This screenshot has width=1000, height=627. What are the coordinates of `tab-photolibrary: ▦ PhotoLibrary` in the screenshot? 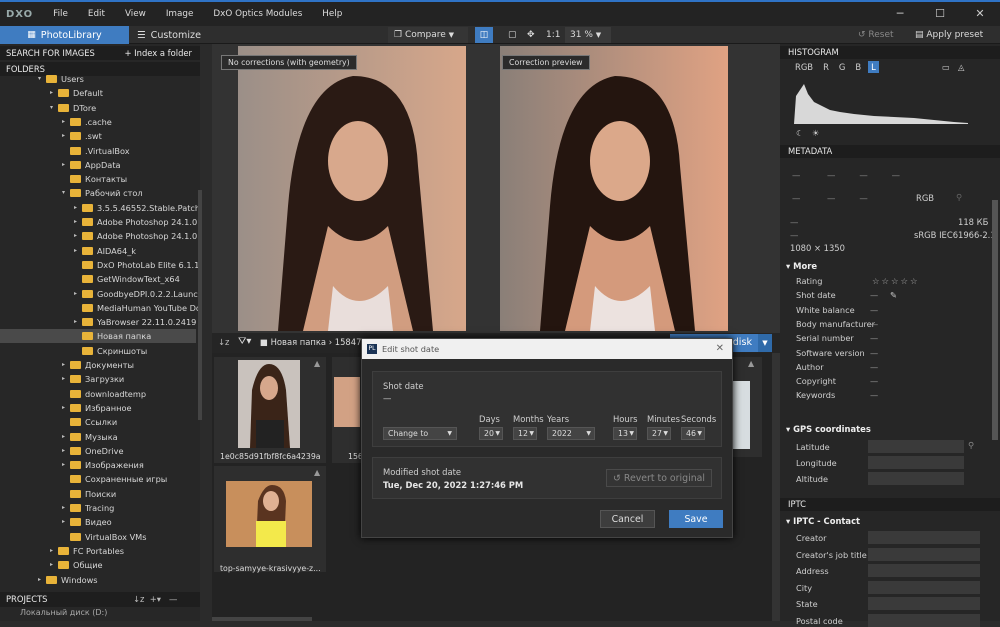 It's located at (64, 35).